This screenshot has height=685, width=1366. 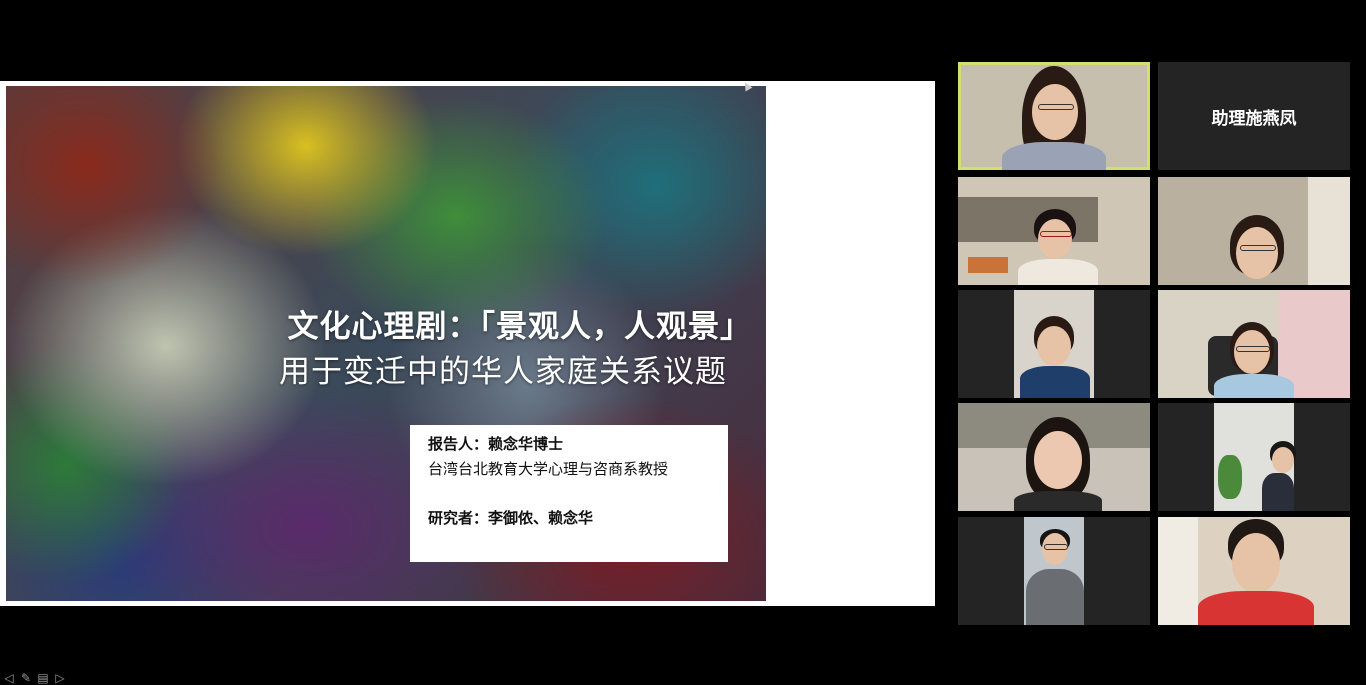 What do you see at coordinates (519, 327) in the screenshot?
I see `slide-title: 文化心理剧：「景观人，人观景」` at bounding box center [519, 327].